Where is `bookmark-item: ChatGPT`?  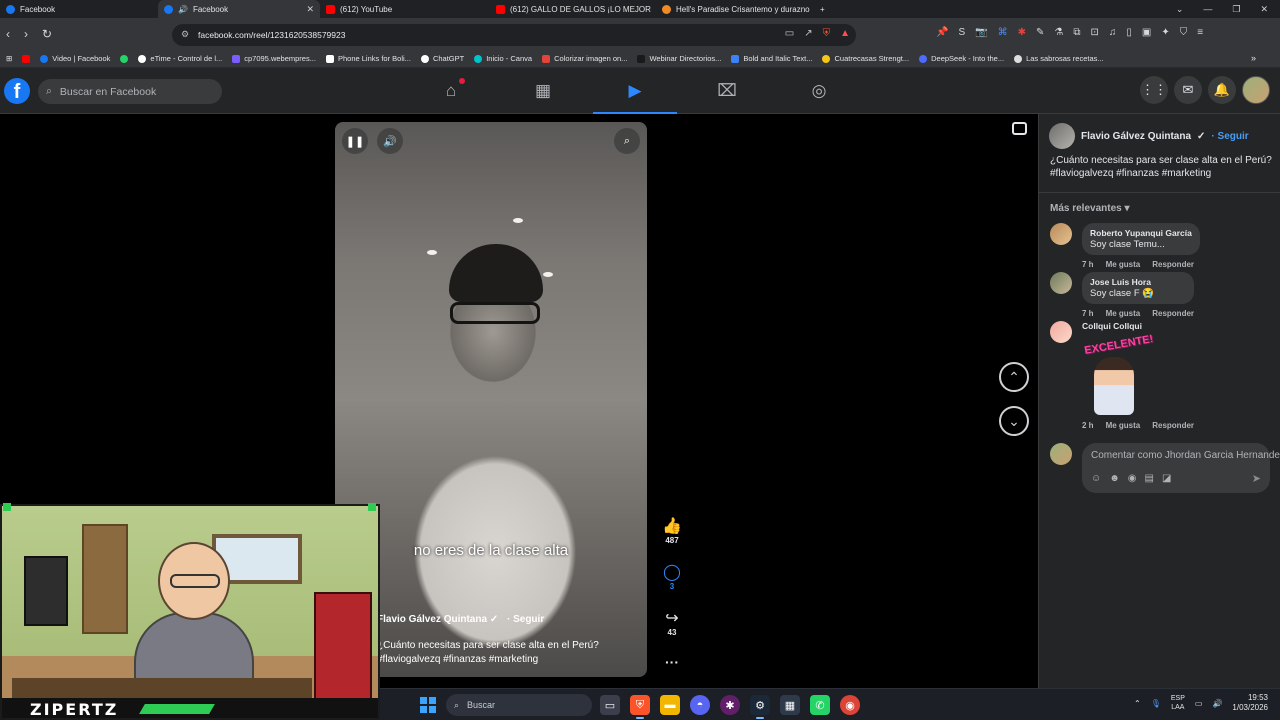 bookmark-item: ChatGPT is located at coordinates (442, 58).